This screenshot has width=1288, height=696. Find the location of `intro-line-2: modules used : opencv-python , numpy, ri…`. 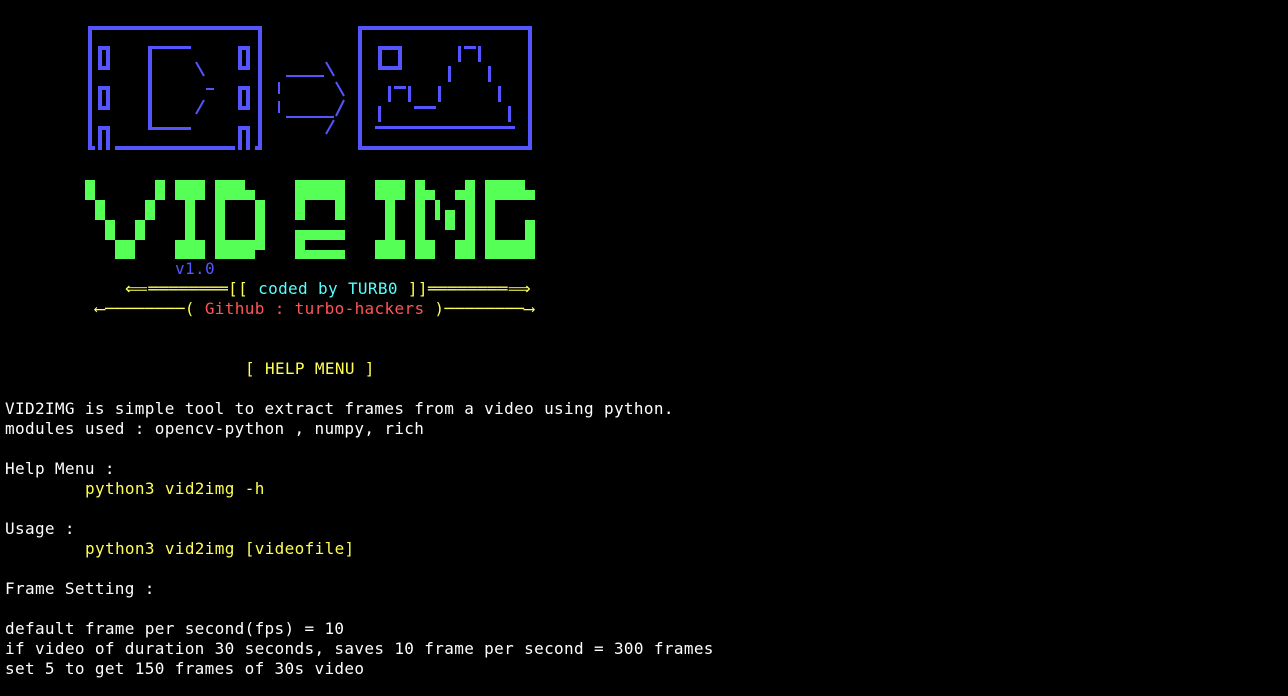

intro-line-2: modules used : opencv-python , numpy, ri… is located at coordinates (215, 428).